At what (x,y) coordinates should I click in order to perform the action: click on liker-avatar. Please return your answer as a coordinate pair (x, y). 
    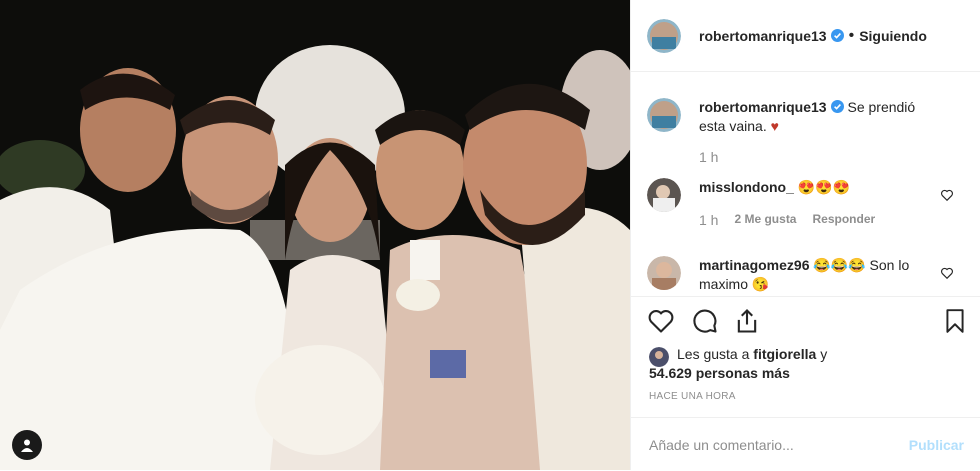
    Looking at the image, I should click on (659, 357).